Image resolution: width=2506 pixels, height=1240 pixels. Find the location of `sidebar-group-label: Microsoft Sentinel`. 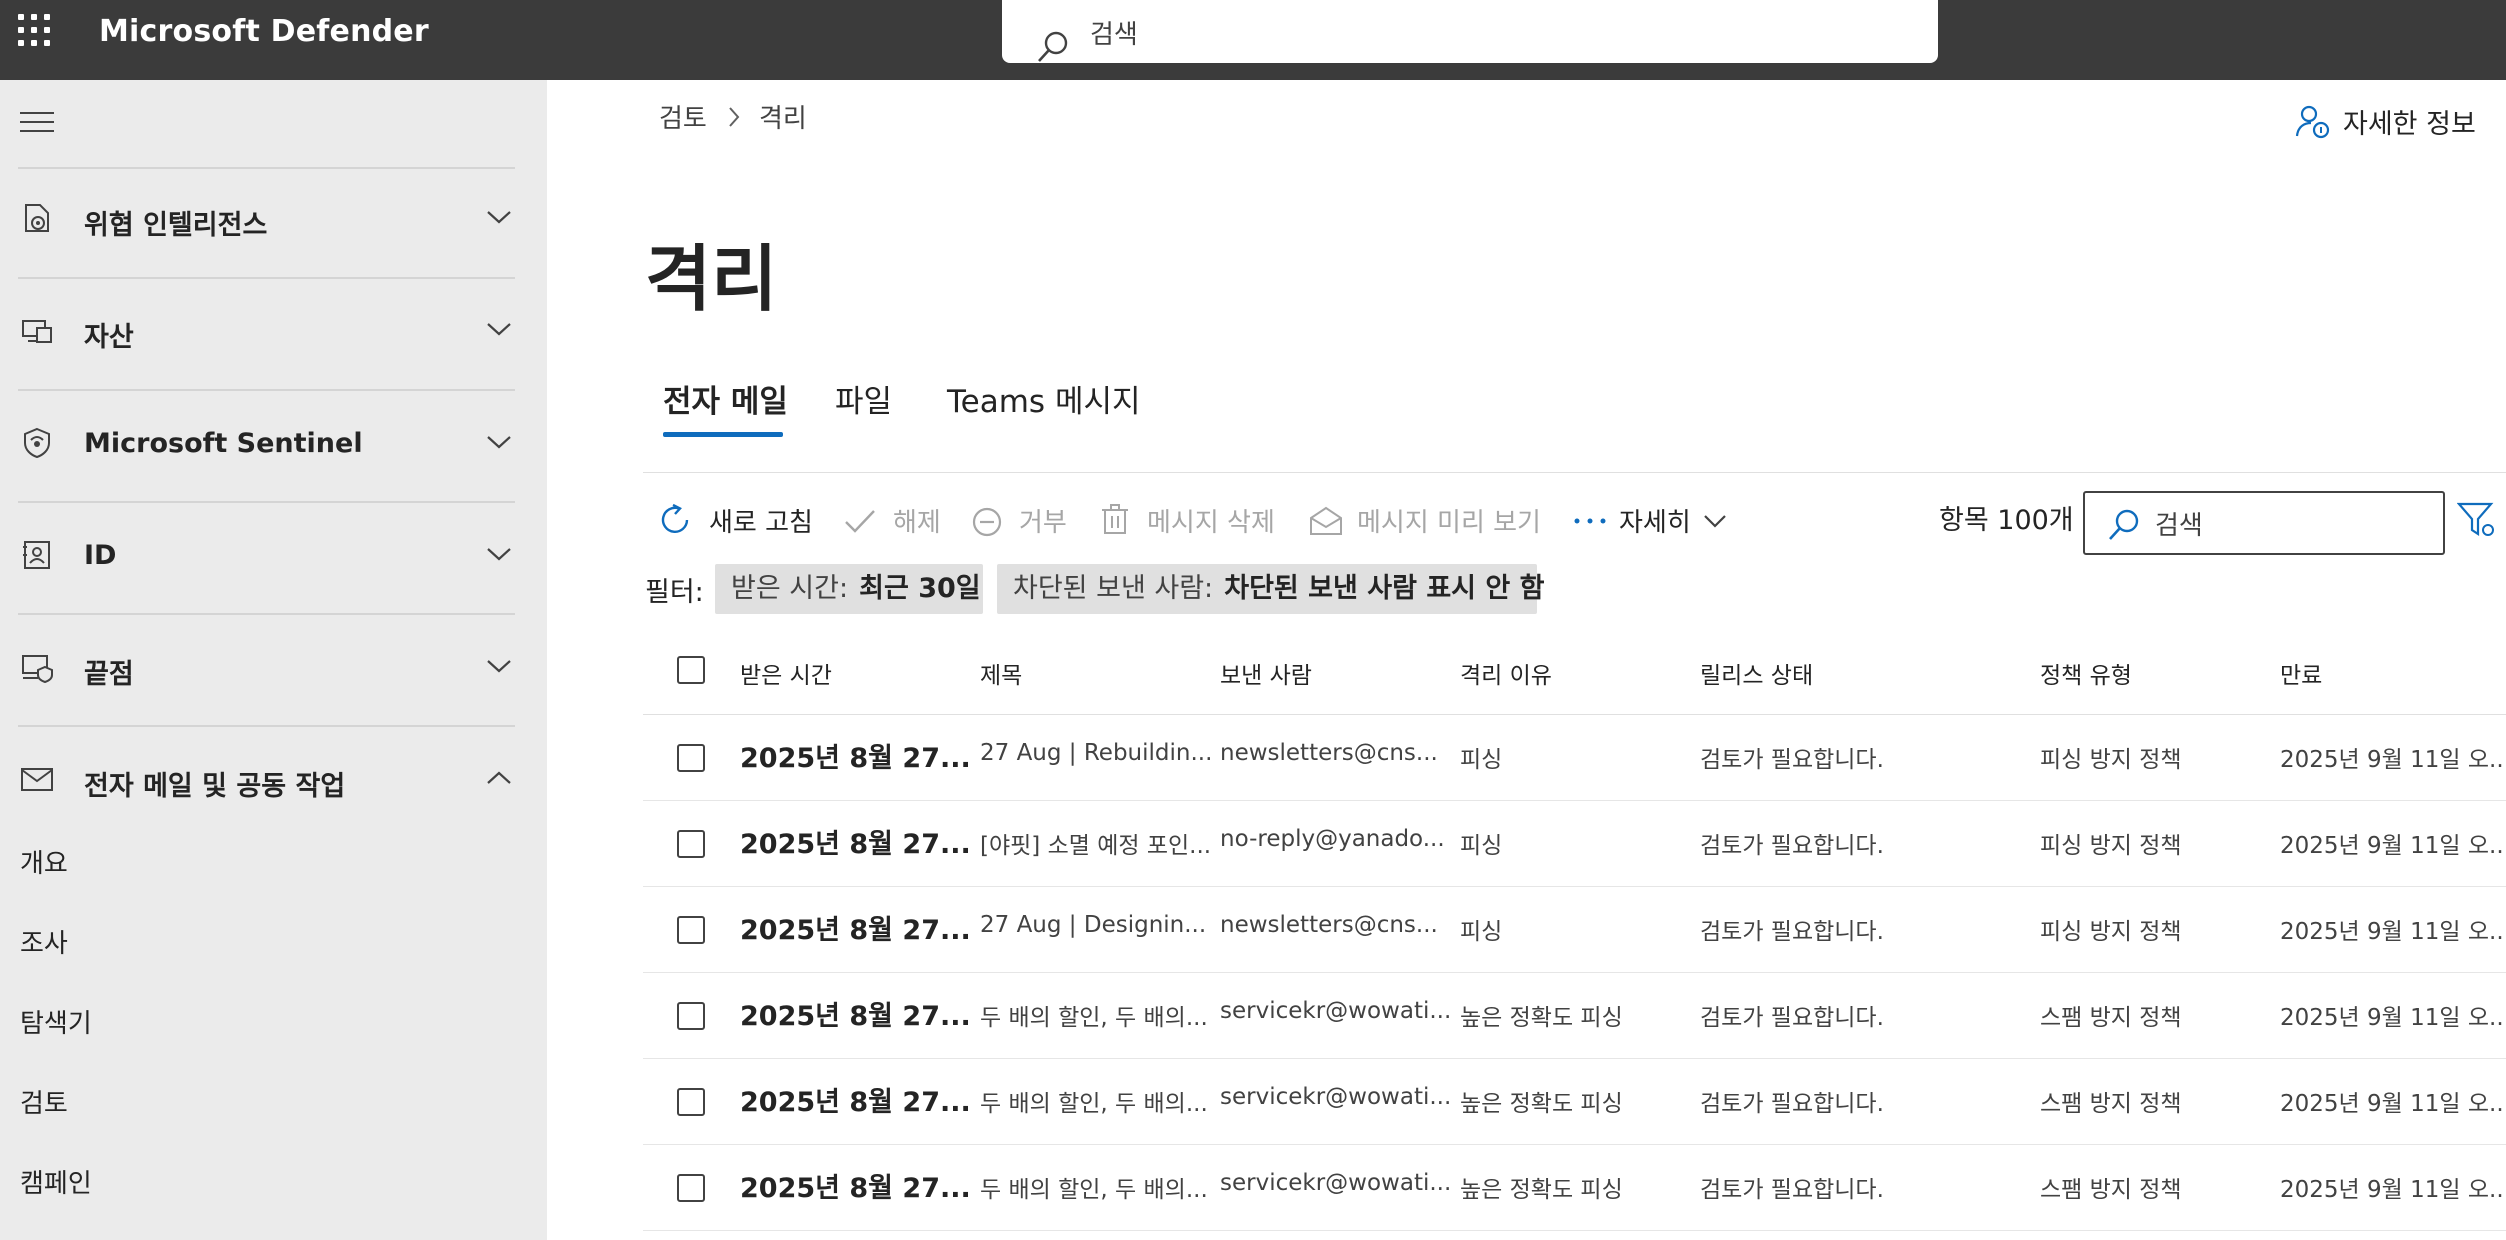

sidebar-group-label: Microsoft Sentinel is located at coordinates (223, 443).